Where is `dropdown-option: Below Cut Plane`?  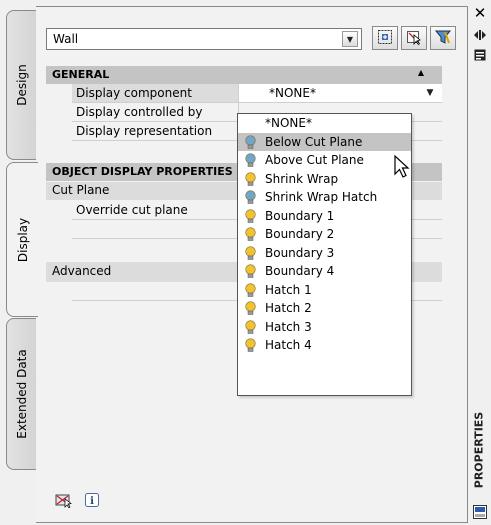
dropdown-option: Below Cut Plane is located at coordinates (324, 141).